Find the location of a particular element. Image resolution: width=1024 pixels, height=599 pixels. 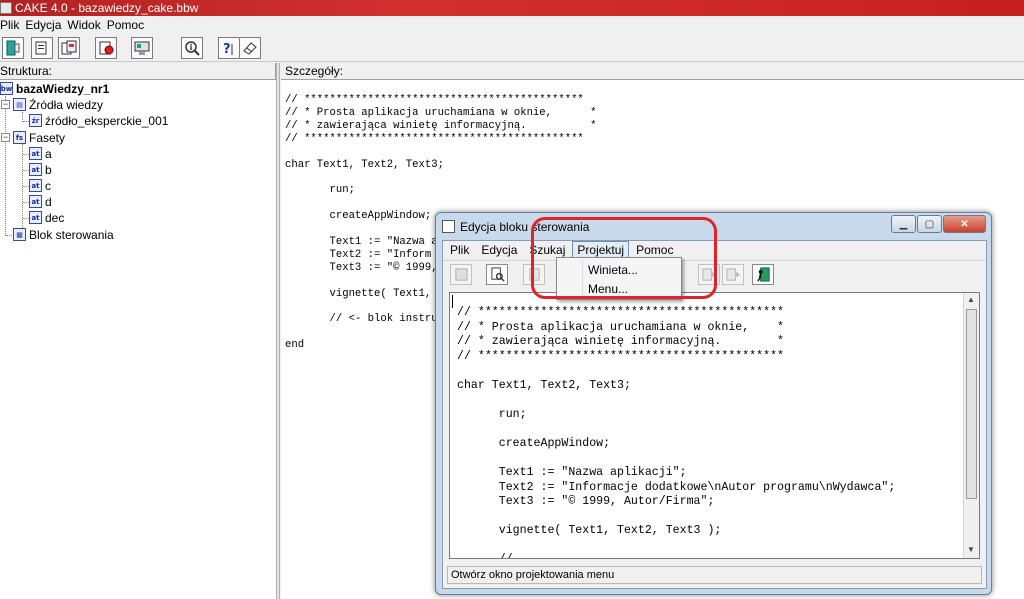

sources-icon: ▤ is located at coordinates (19, 104).